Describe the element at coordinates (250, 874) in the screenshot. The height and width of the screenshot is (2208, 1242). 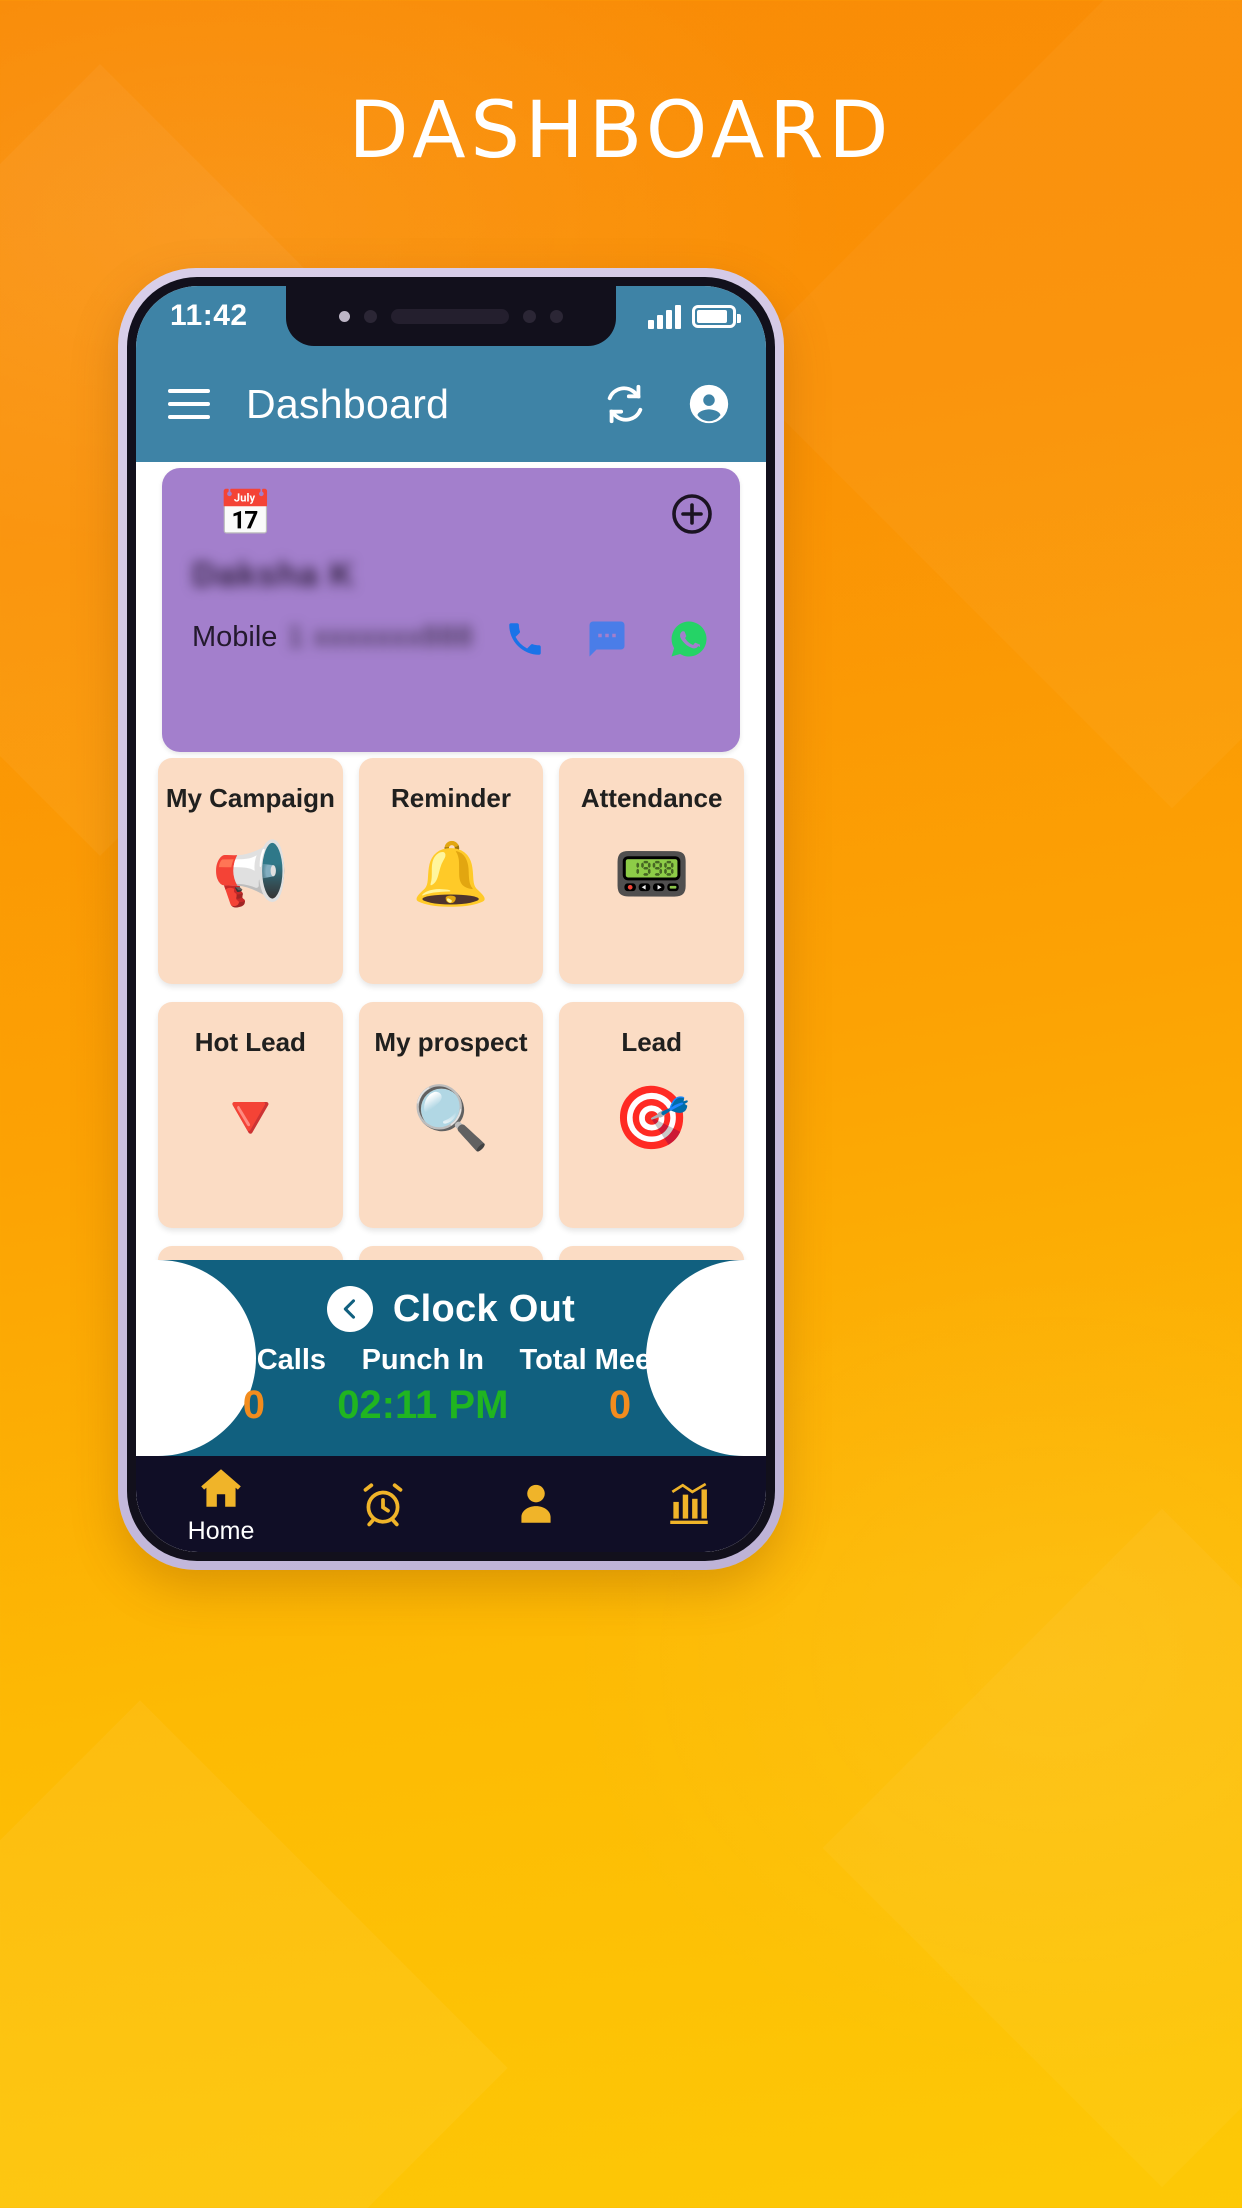
I see `megaphone-icon: 📢` at that location.